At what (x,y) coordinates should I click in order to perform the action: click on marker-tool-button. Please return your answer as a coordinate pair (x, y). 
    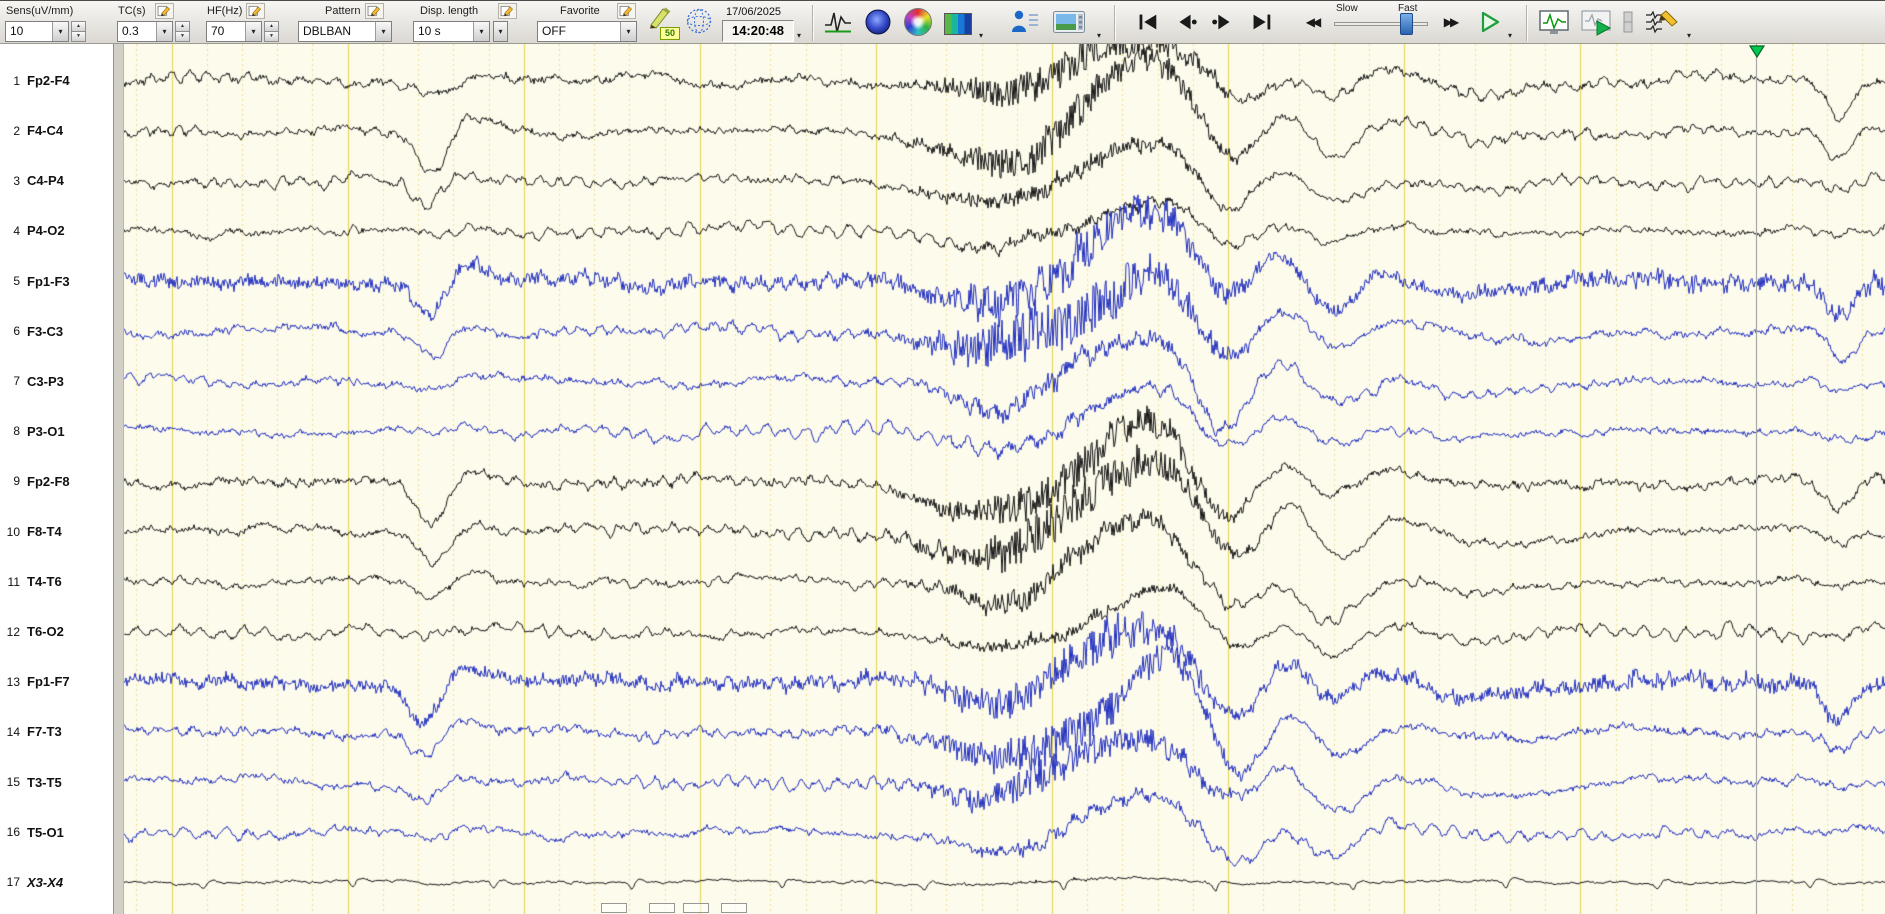
    Looking at the image, I should click on (1628, 22).